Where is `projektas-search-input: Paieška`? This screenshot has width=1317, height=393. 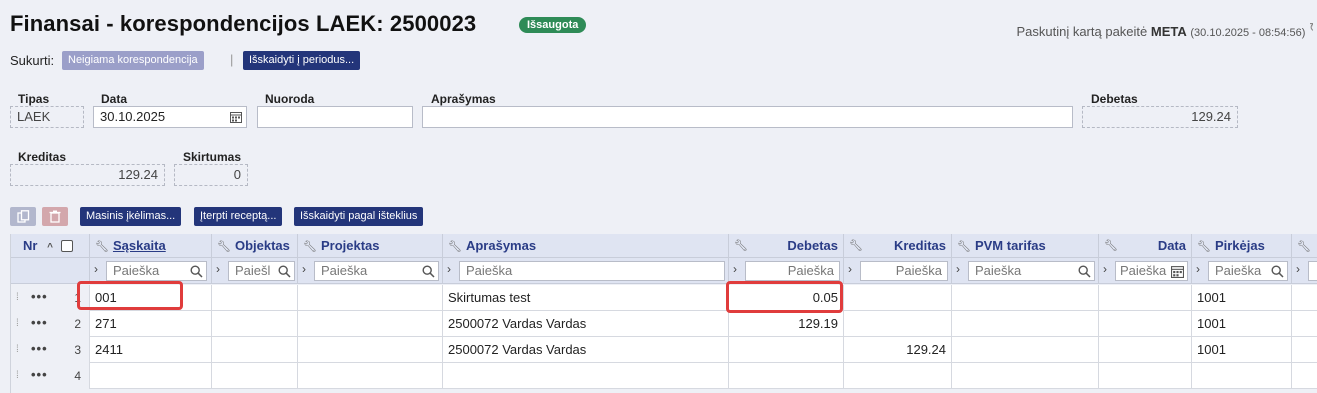 projektas-search-input: Paieška is located at coordinates (376, 271).